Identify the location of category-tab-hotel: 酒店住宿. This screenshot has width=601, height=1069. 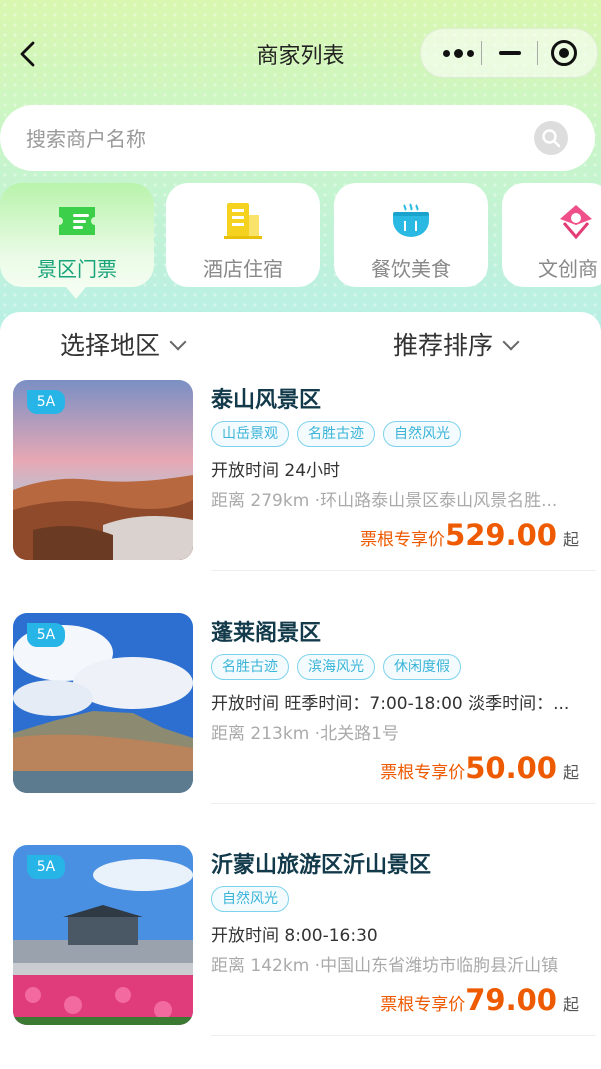
(243, 235).